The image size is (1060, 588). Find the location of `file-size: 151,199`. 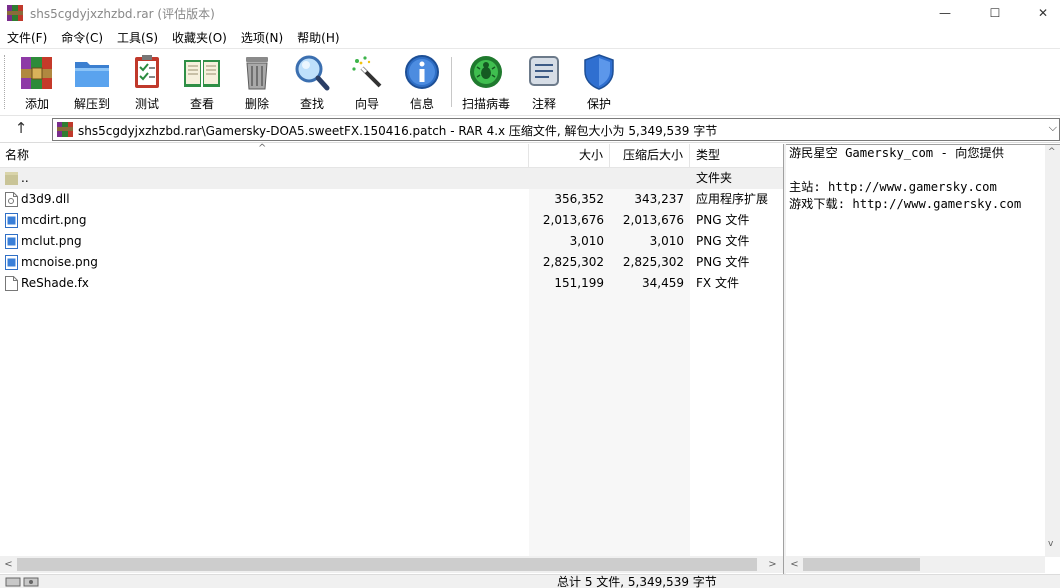

file-size: 151,199 is located at coordinates (579, 283).